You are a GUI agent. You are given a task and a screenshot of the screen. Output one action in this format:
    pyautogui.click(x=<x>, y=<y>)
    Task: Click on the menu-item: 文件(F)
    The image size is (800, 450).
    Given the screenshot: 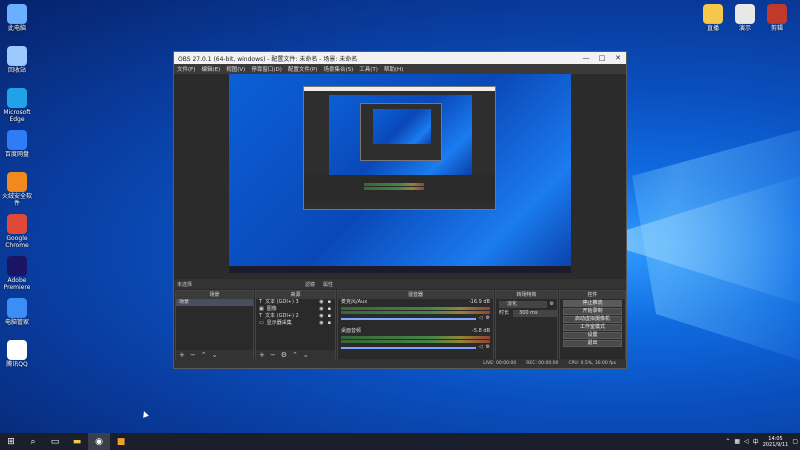 What is the action you would take?
    pyautogui.click(x=186, y=69)
    